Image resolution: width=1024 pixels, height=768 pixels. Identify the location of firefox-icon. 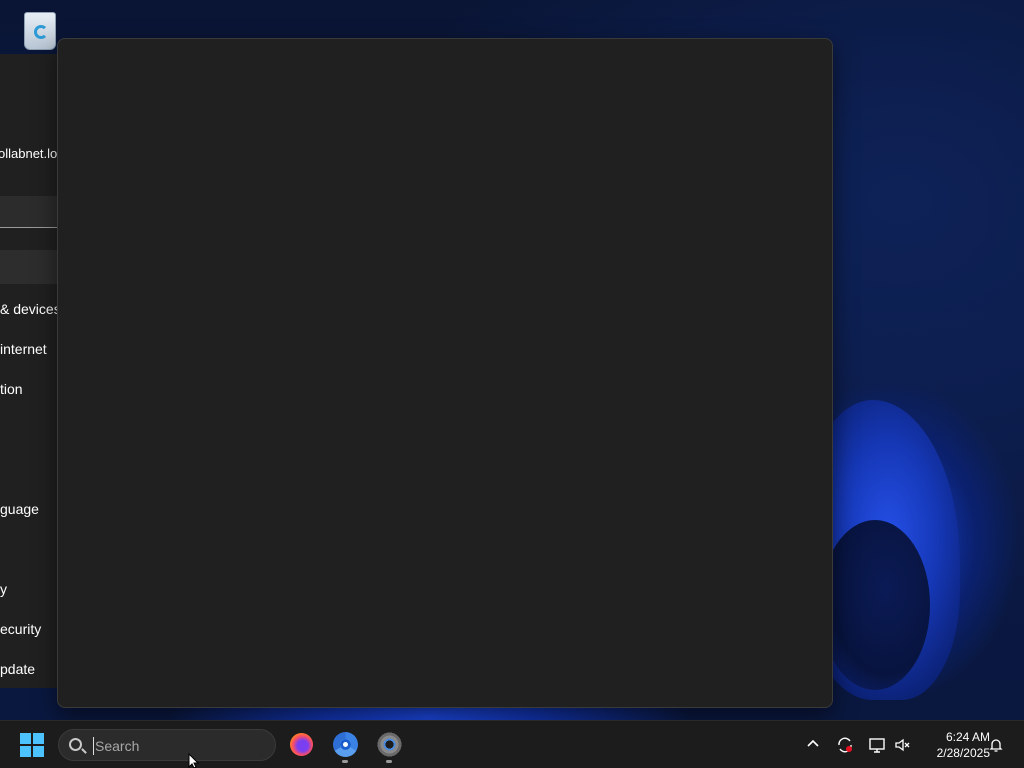
(301, 744).